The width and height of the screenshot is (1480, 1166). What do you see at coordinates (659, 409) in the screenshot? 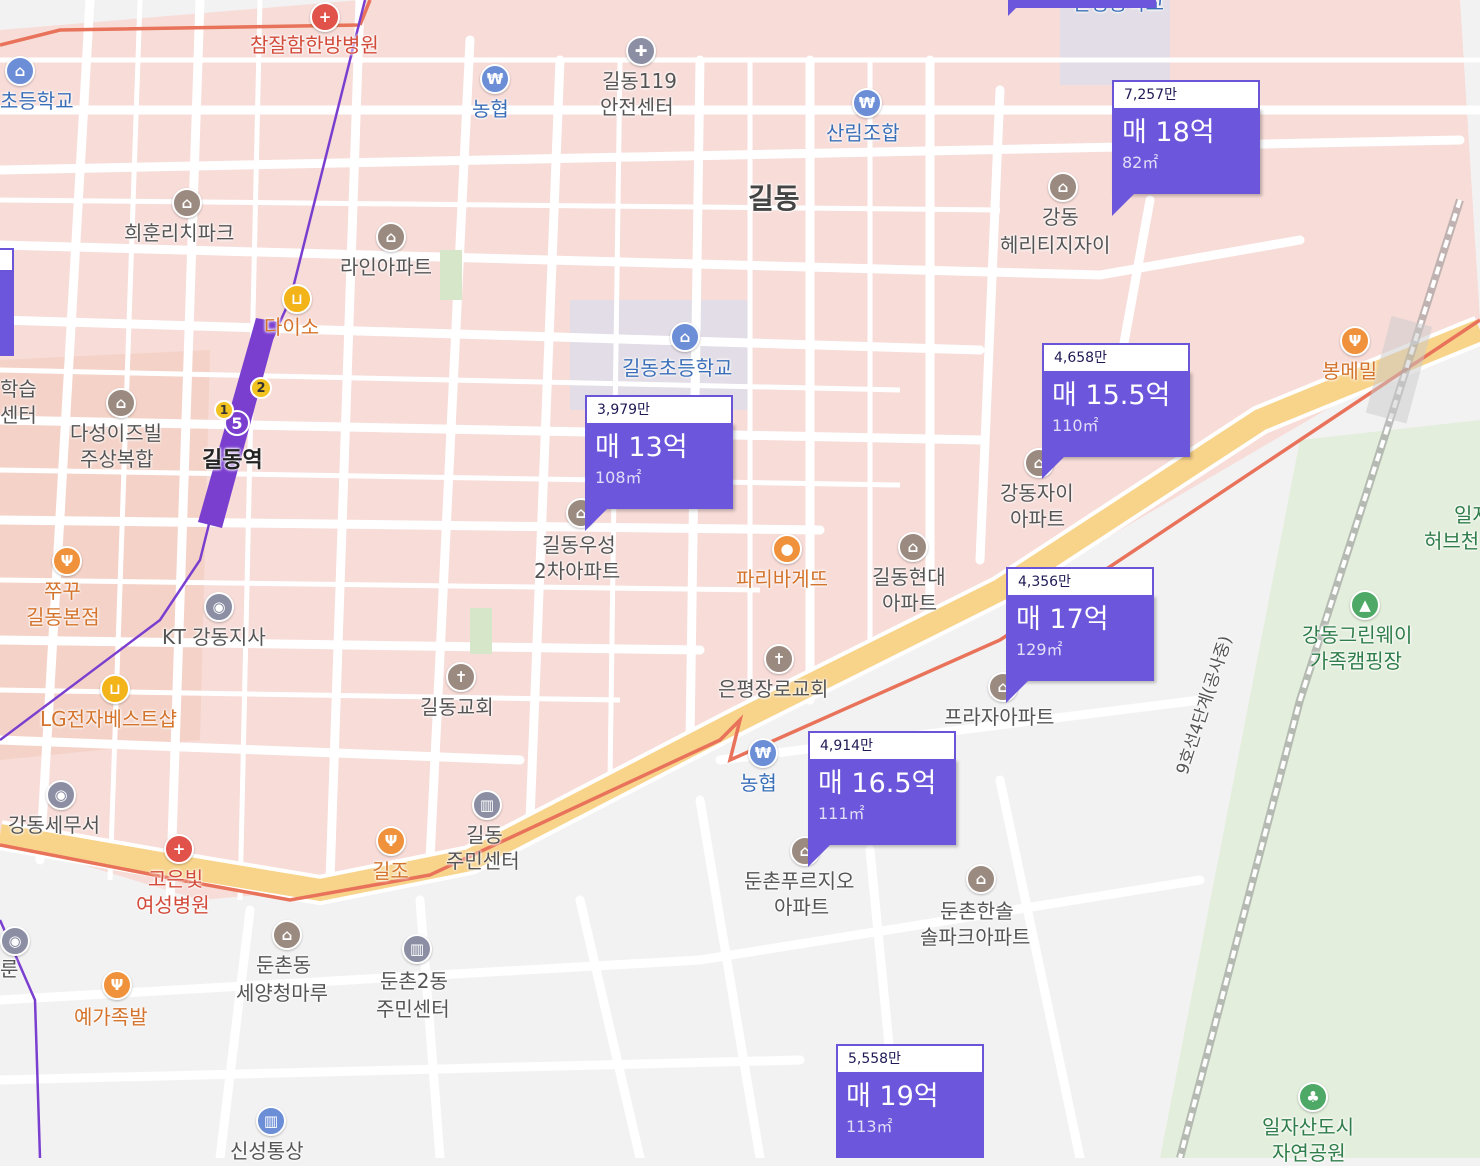
I see `price-per-pyeong: 3,979만` at bounding box center [659, 409].